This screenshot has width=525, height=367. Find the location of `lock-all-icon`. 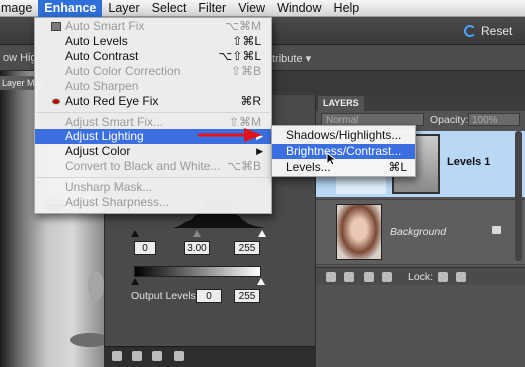

lock-all-icon is located at coordinates (461, 277).